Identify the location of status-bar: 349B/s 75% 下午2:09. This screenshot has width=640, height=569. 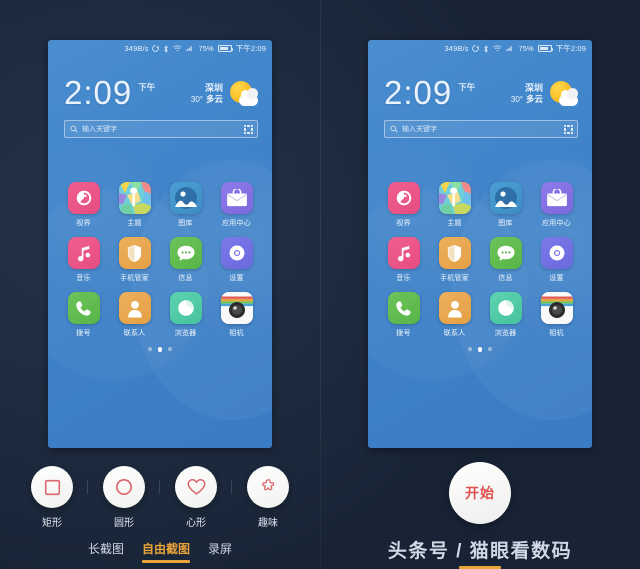
(160, 48).